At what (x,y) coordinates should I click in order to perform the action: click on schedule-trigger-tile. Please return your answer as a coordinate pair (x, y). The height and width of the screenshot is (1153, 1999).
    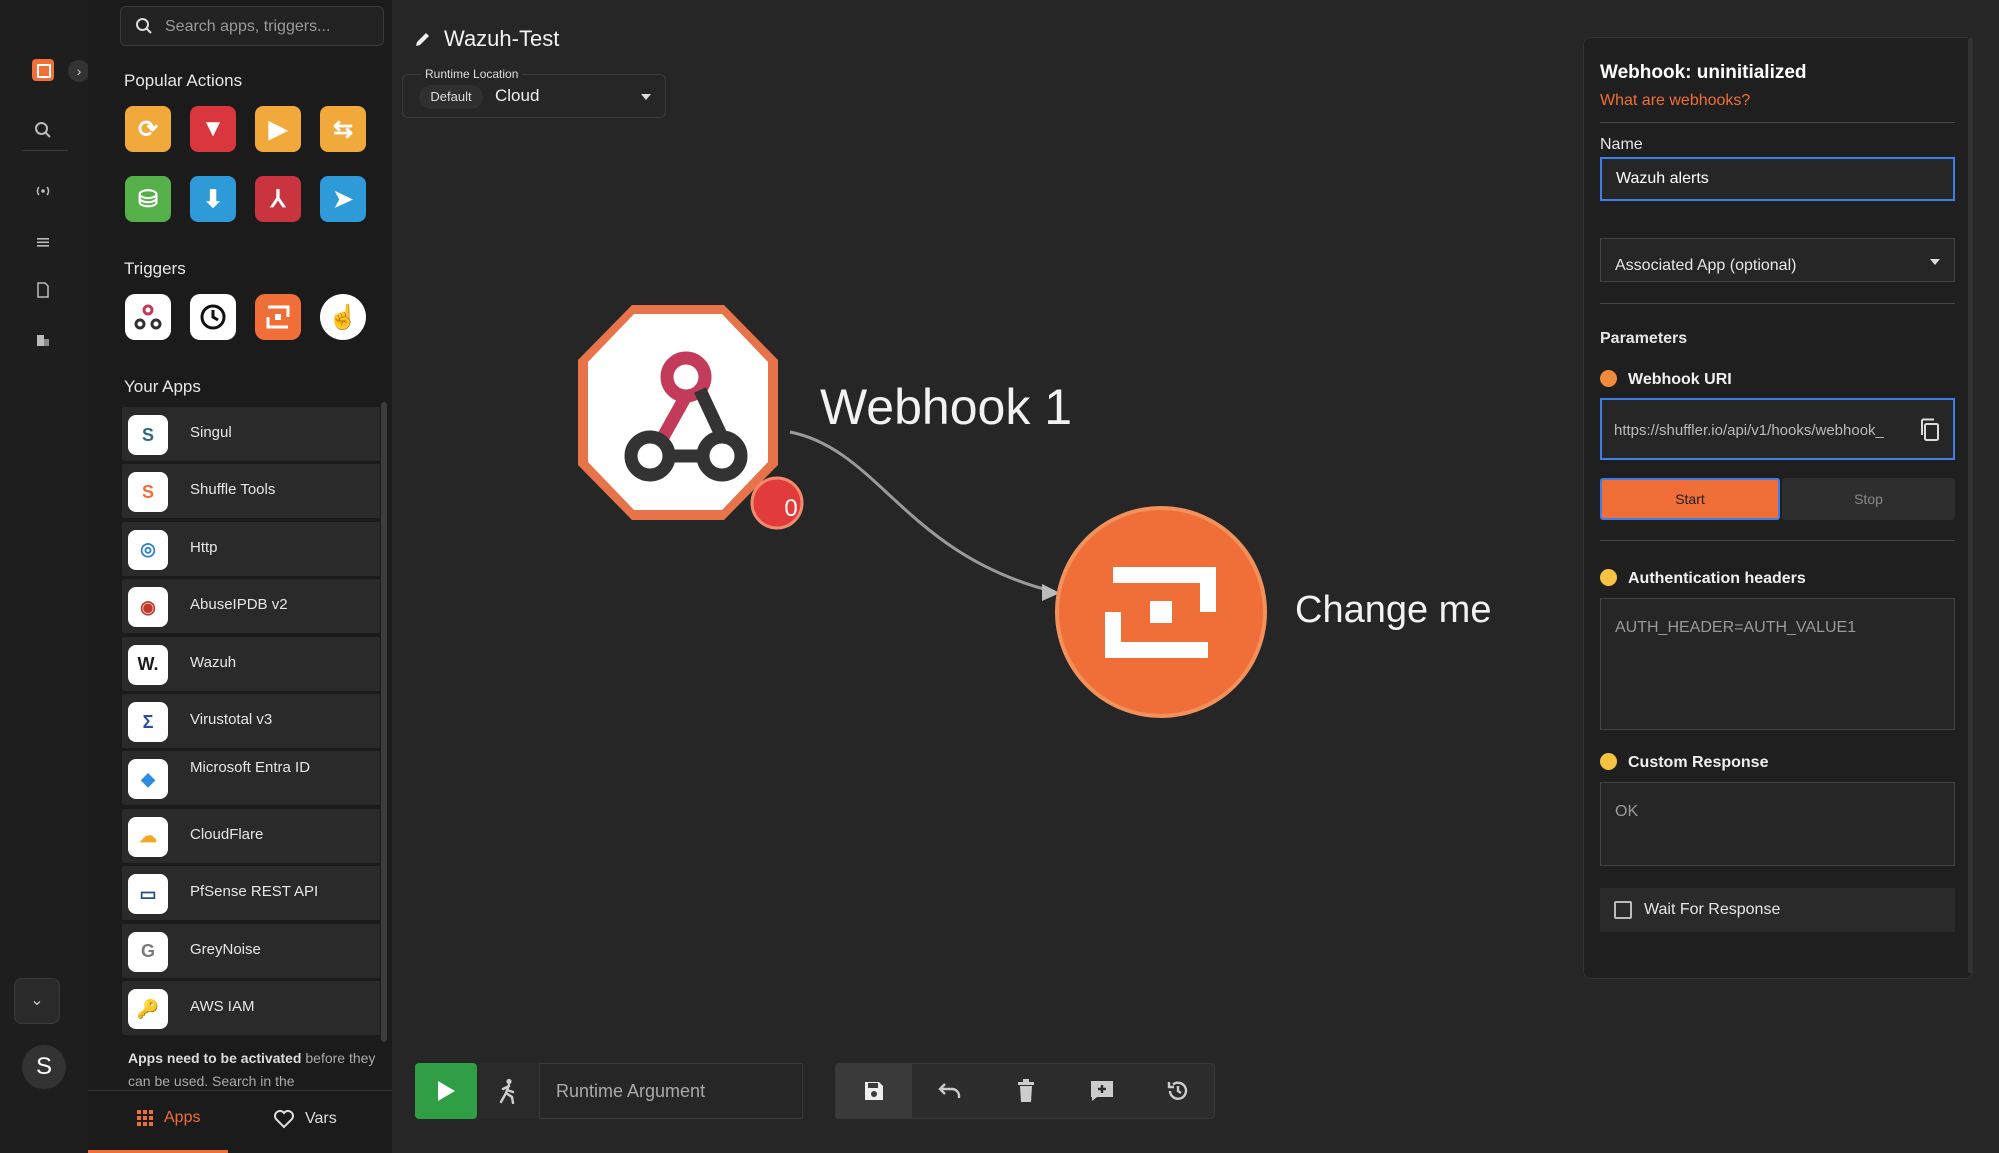
    Looking at the image, I should click on (213, 317).